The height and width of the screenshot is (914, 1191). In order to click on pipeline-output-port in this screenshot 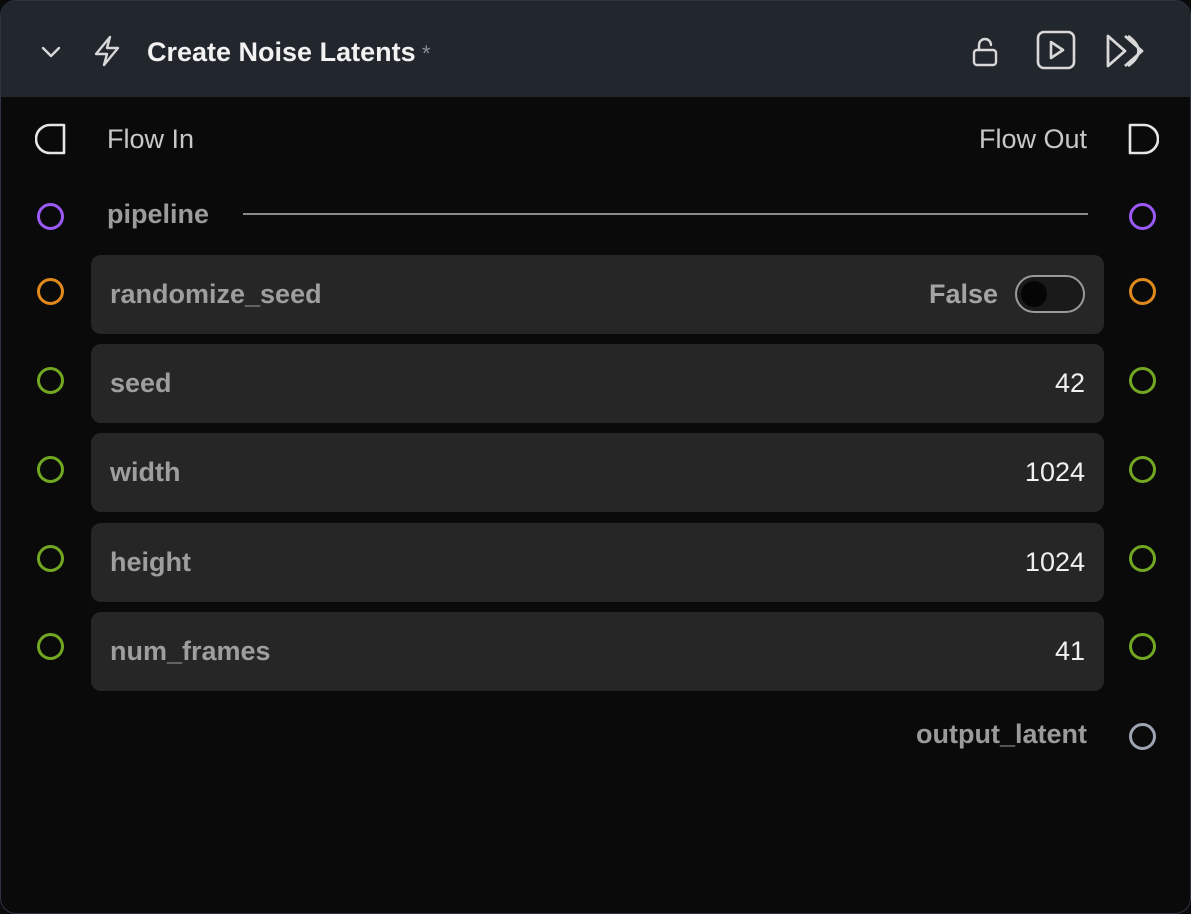, I will do `click(1142, 216)`.